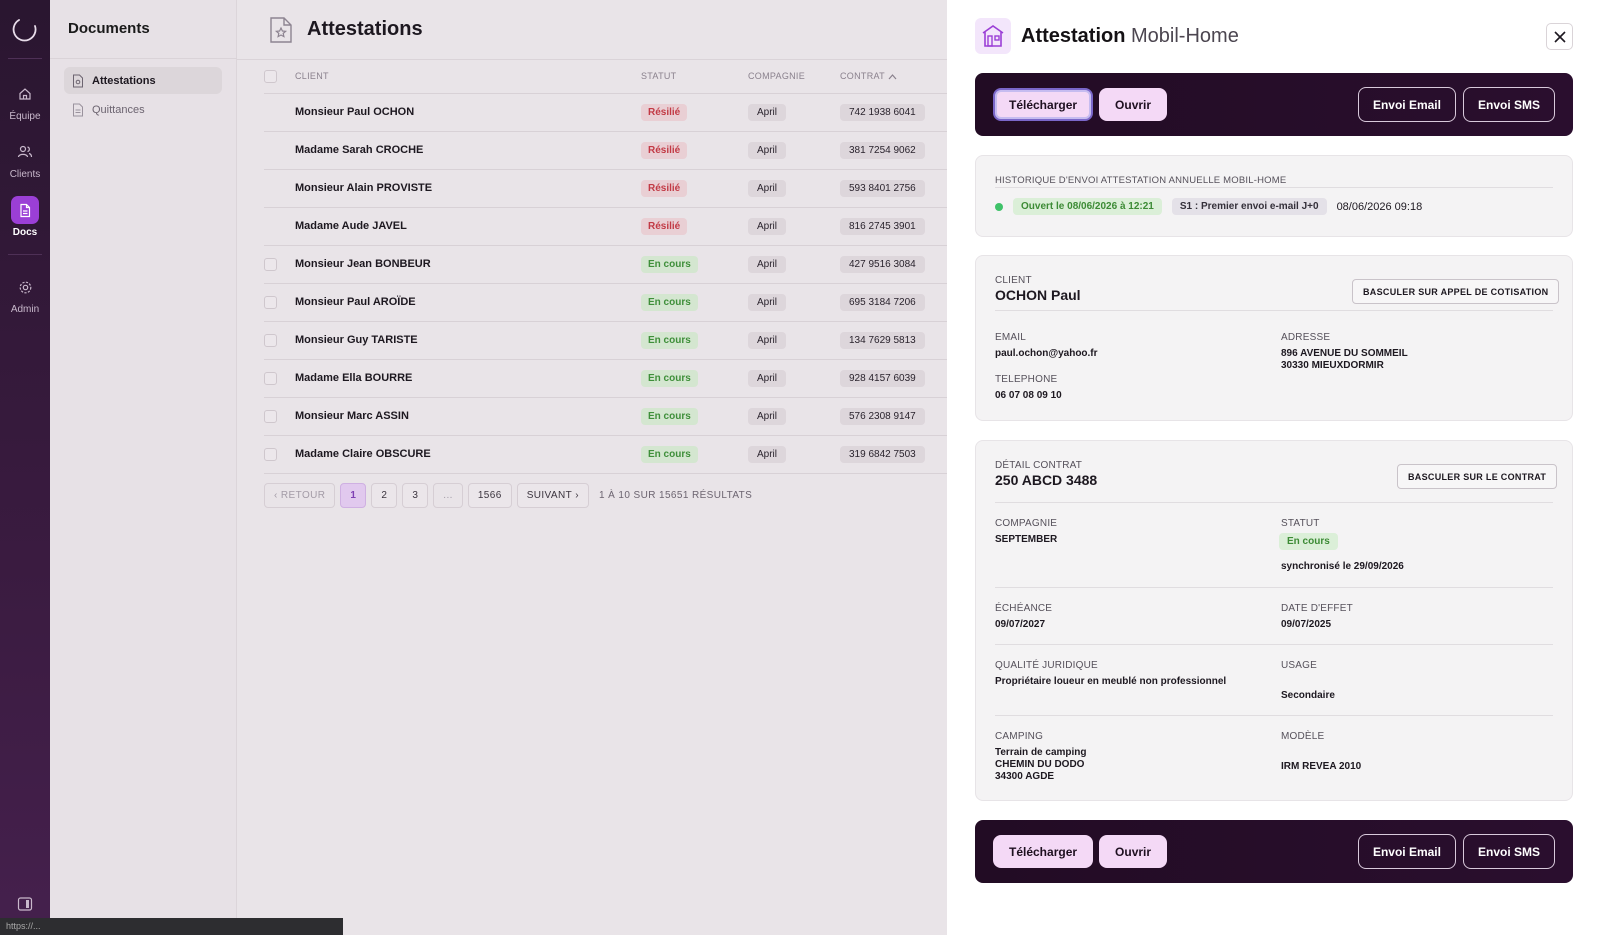 Image resolution: width=1600 pixels, height=935 pixels. What do you see at coordinates (353, 378) in the screenshot?
I see `client-name-cell: Madame Ella BOURRE` at bounding box center [353, 378].